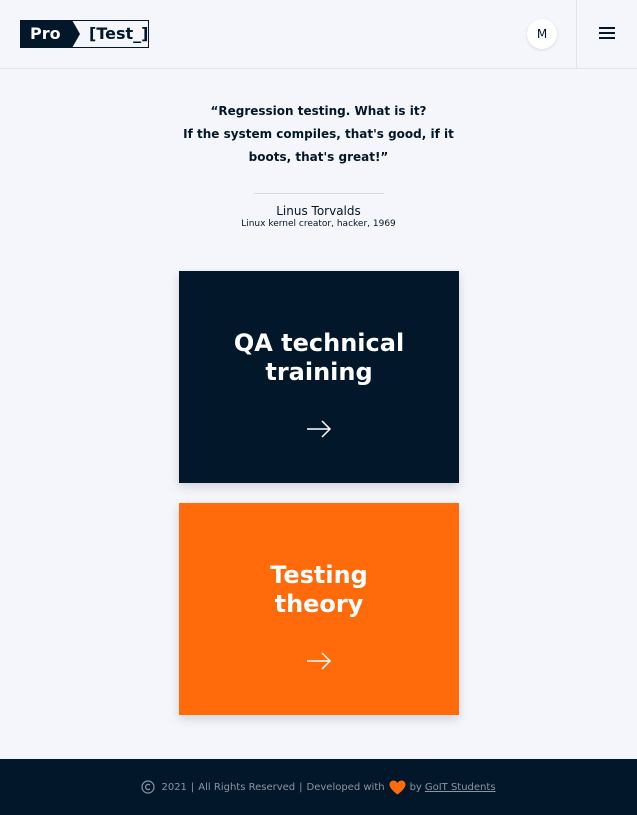 This screenshot has width=637, height=815. Describe the element at coordinates (50, 34) in the screenshot. I see `logo-pro: Pro` at that location.